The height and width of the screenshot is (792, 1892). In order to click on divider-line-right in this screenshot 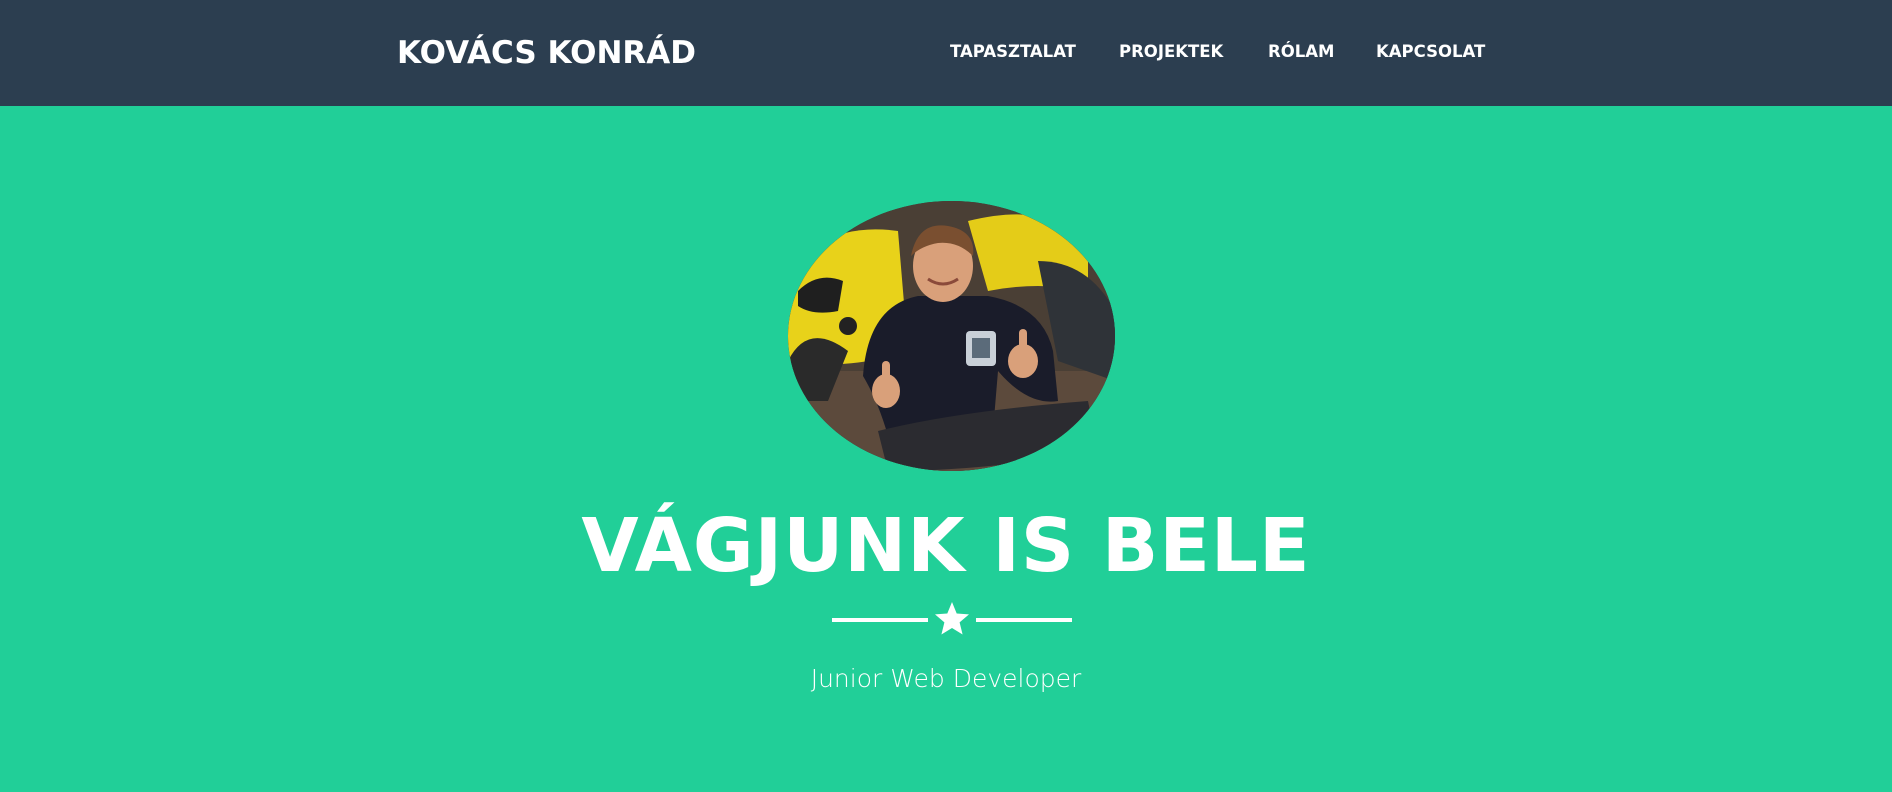, I will do `click(1024, 620)`.